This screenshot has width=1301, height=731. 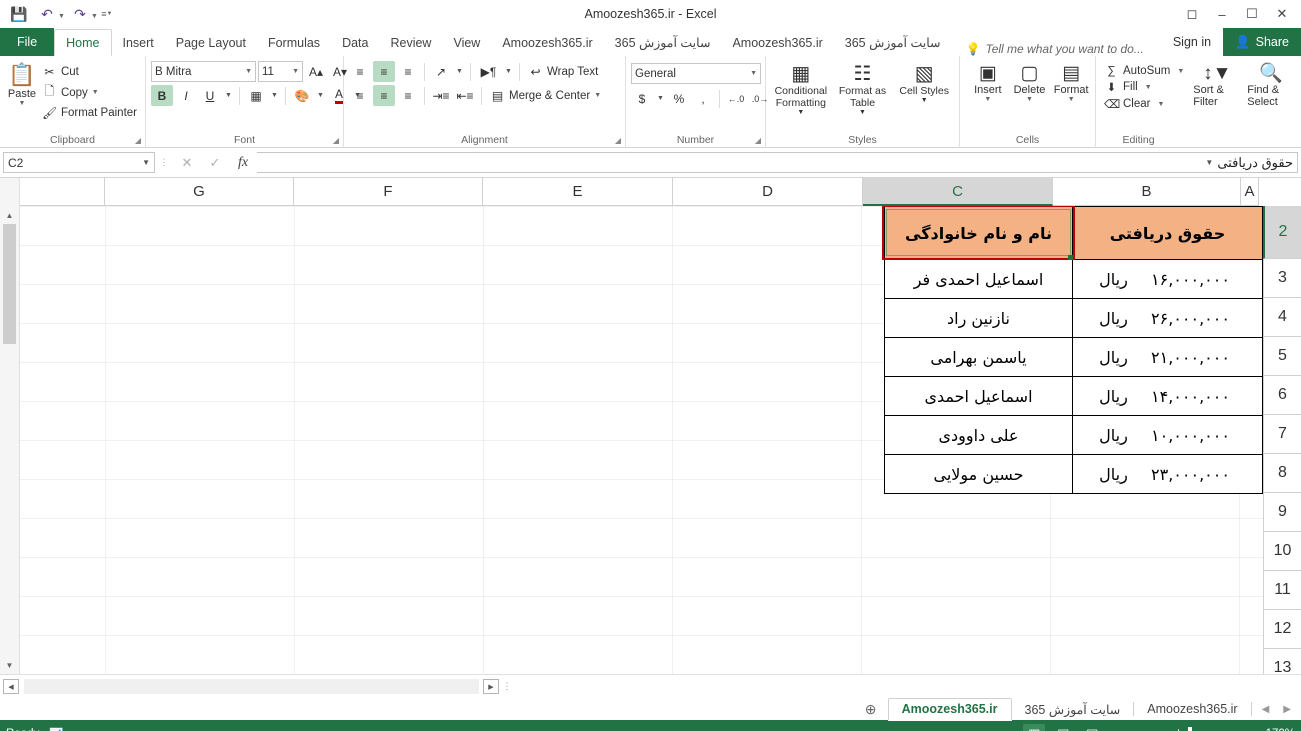 I want to click on horizontal-scroll-thumb, so click(x=214, y=686).